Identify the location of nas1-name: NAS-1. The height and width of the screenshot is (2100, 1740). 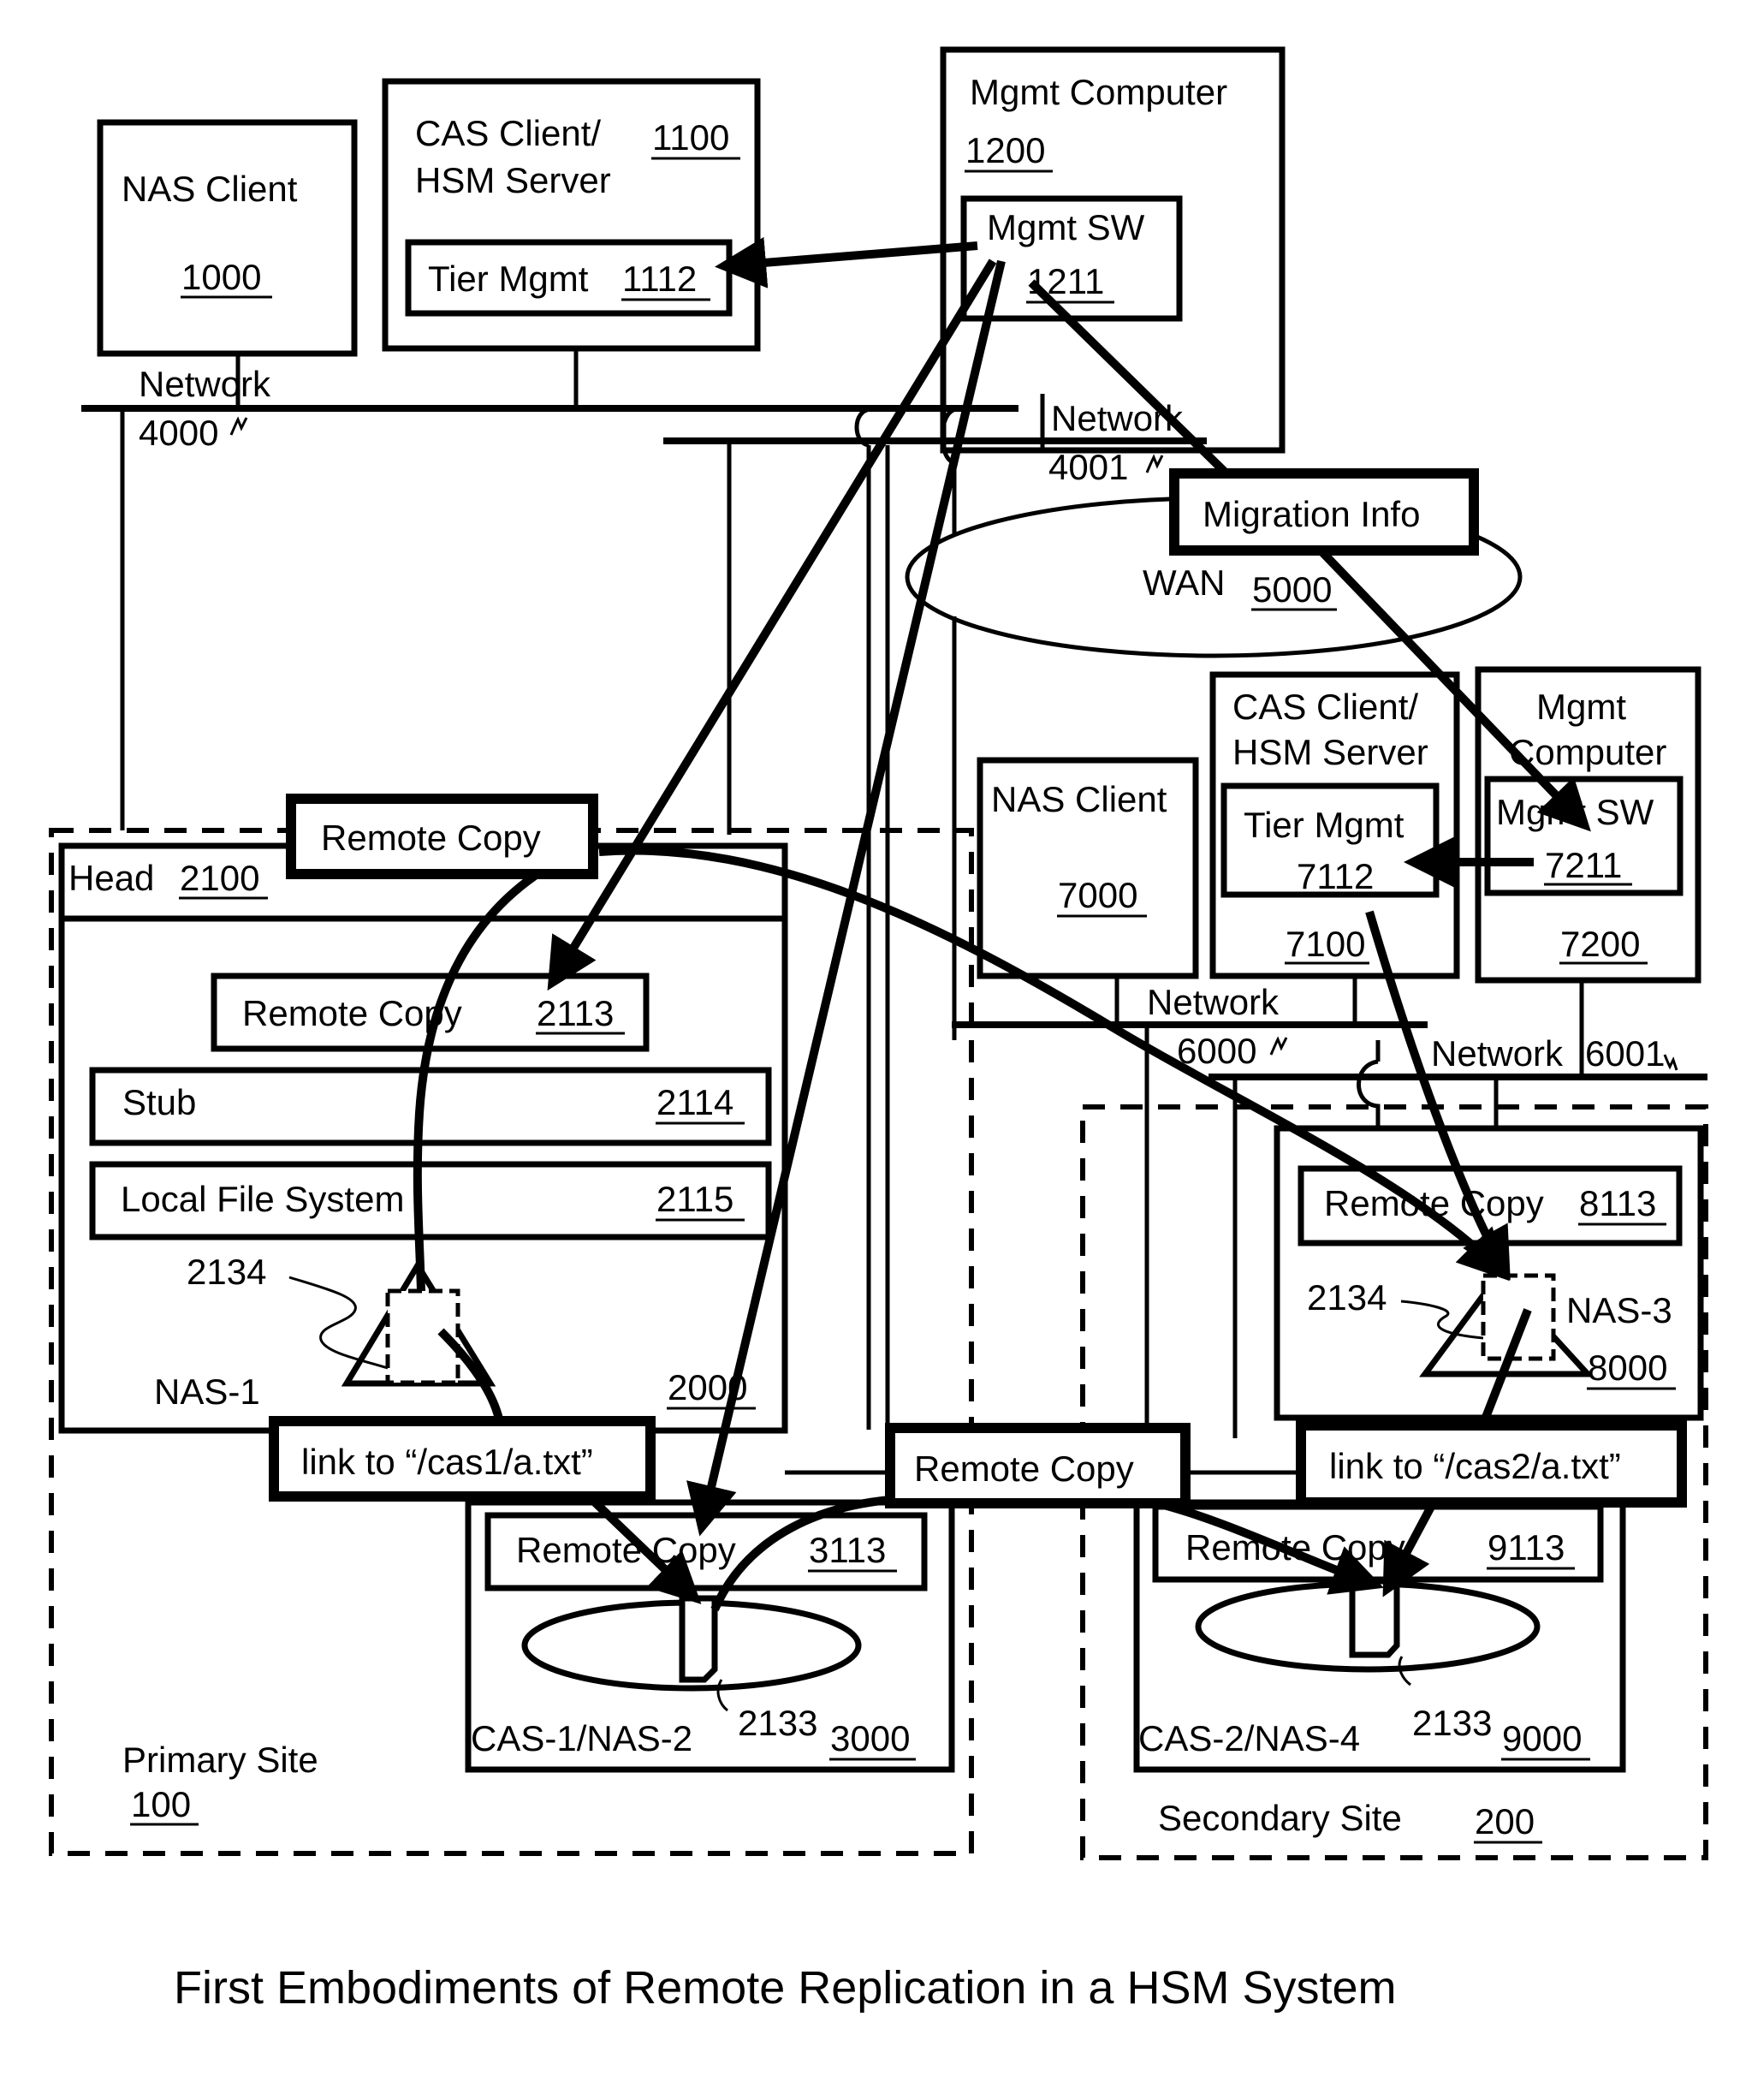
(207, 1391).